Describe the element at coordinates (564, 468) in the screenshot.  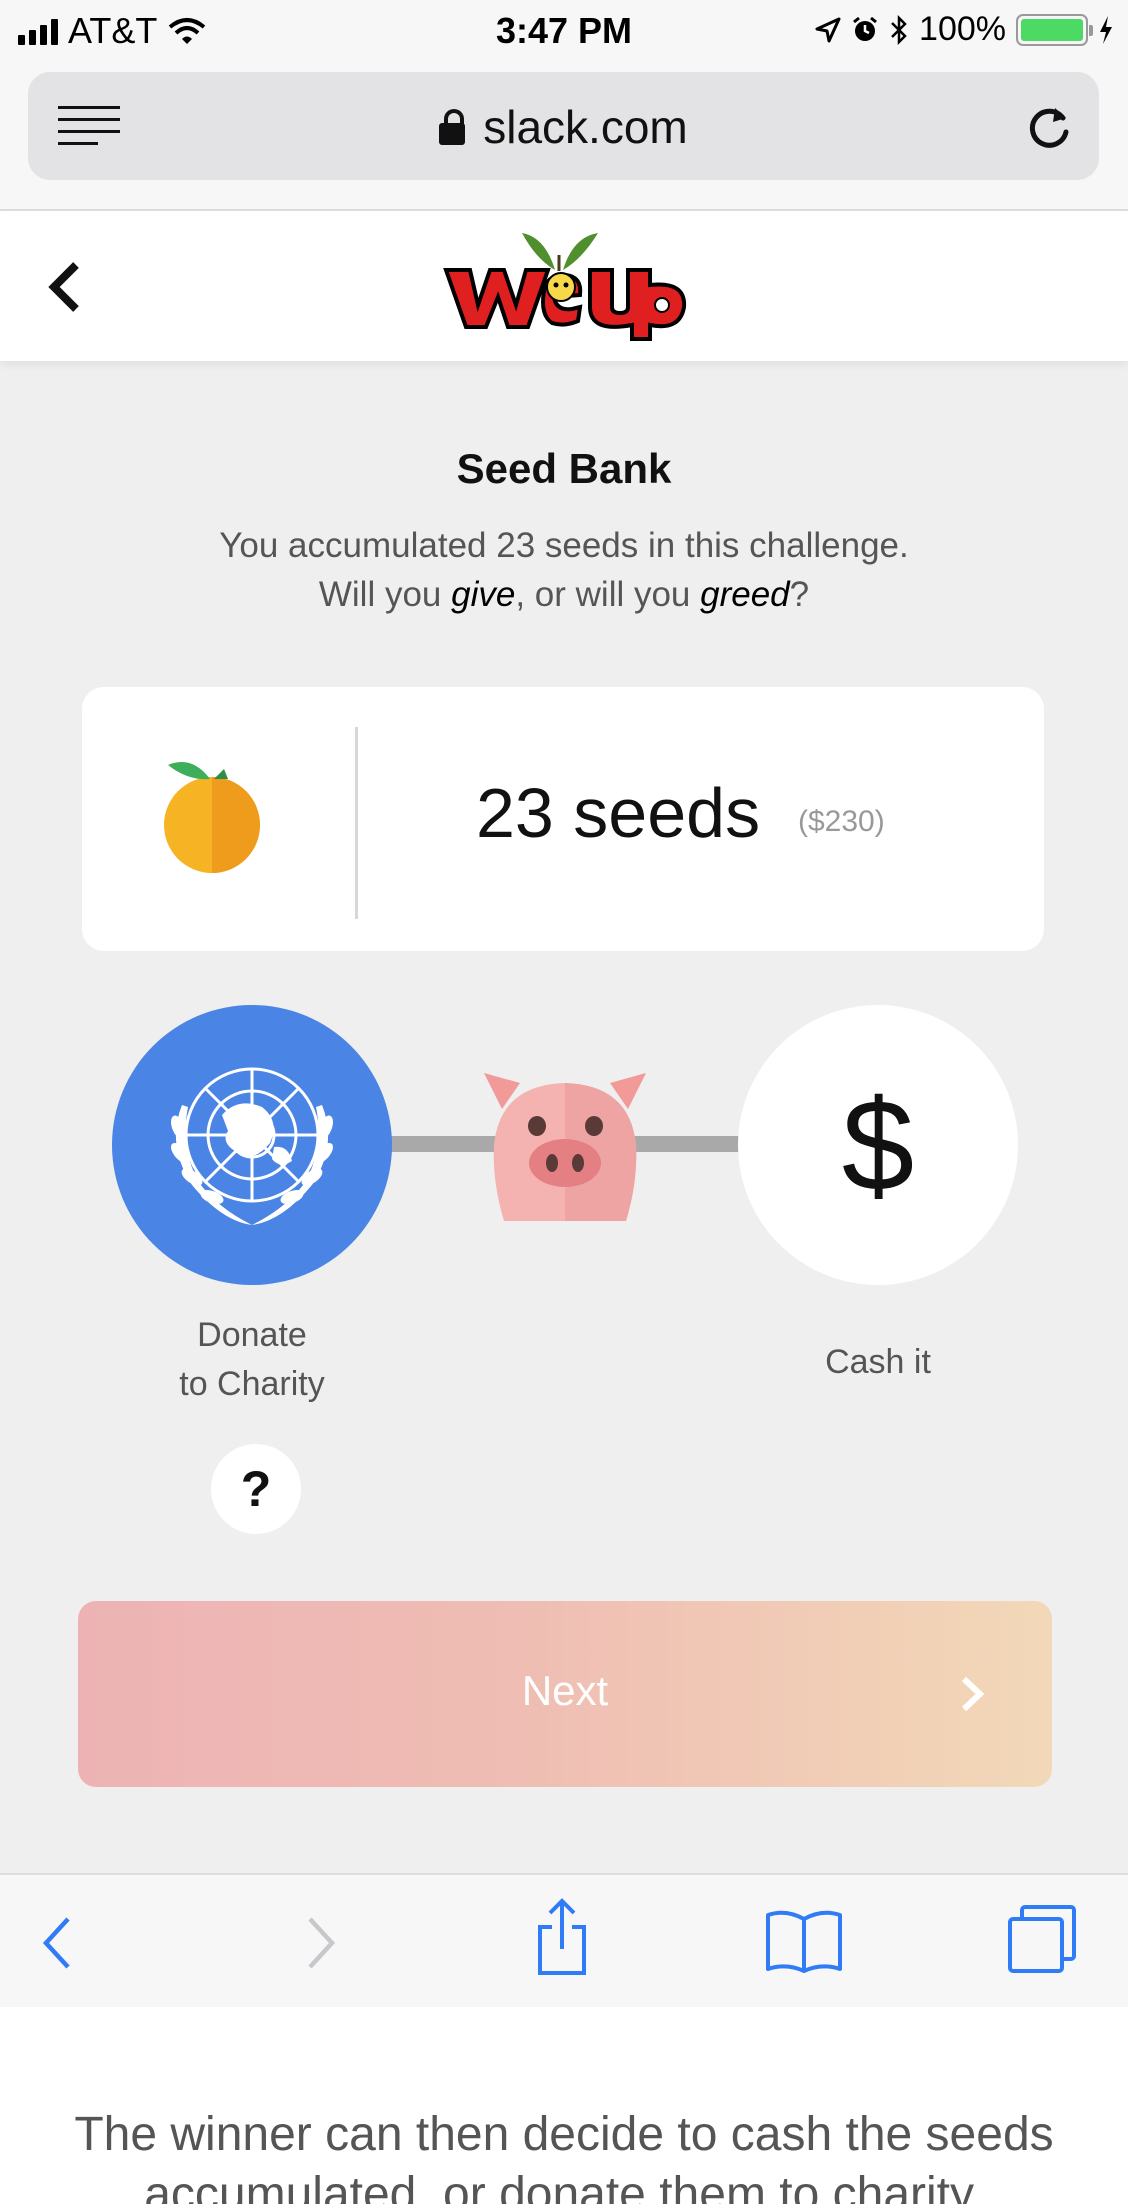
I see `page-title: Seed Bank` at that location.